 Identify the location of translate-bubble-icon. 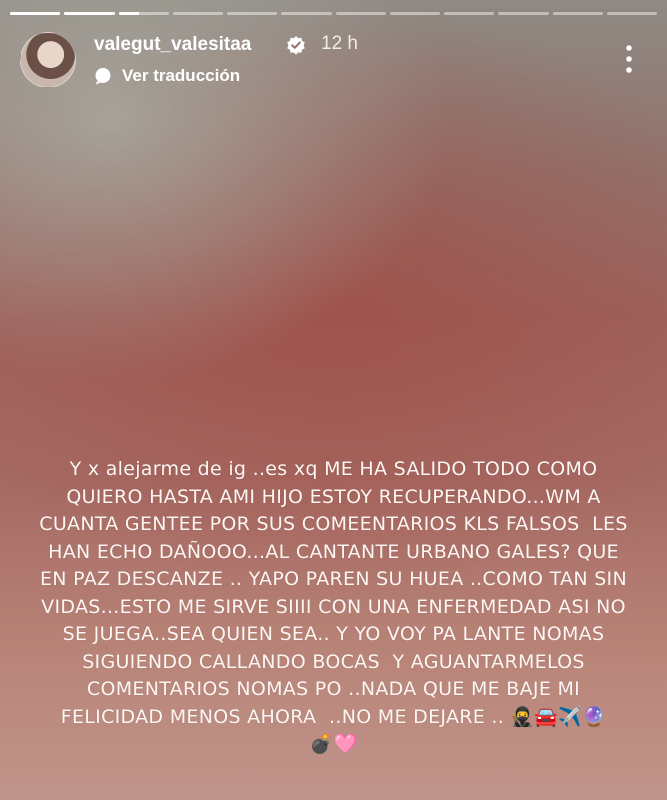
(103, 76).